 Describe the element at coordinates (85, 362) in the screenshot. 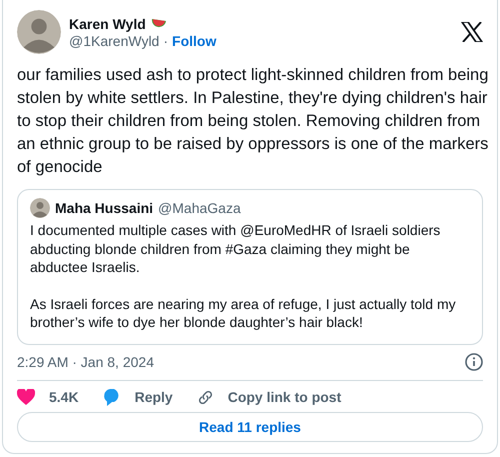

I see `timestamp: 2:29 AM · Jan 8, 2024` at that location.